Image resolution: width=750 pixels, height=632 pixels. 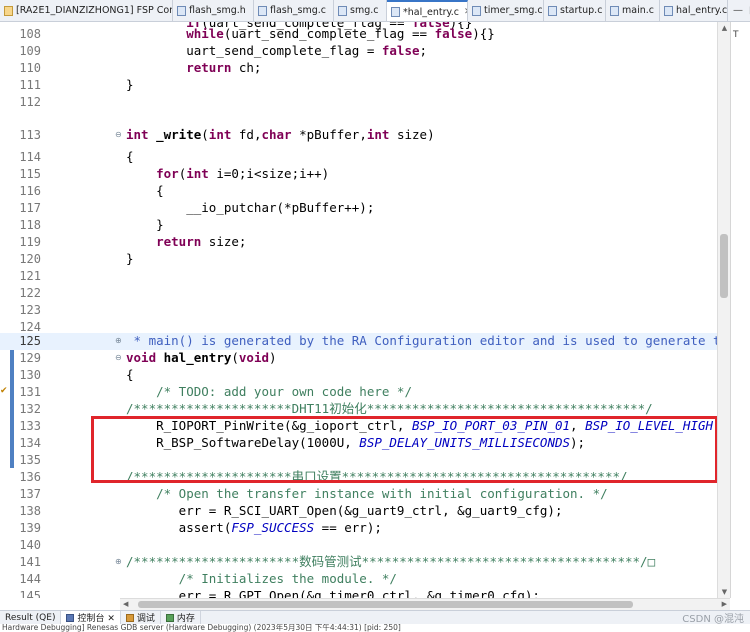 What do you see at coordinates (365, 259) in the screenshot?
I see `code-line: 120 }` at bounding box center [365, 259].